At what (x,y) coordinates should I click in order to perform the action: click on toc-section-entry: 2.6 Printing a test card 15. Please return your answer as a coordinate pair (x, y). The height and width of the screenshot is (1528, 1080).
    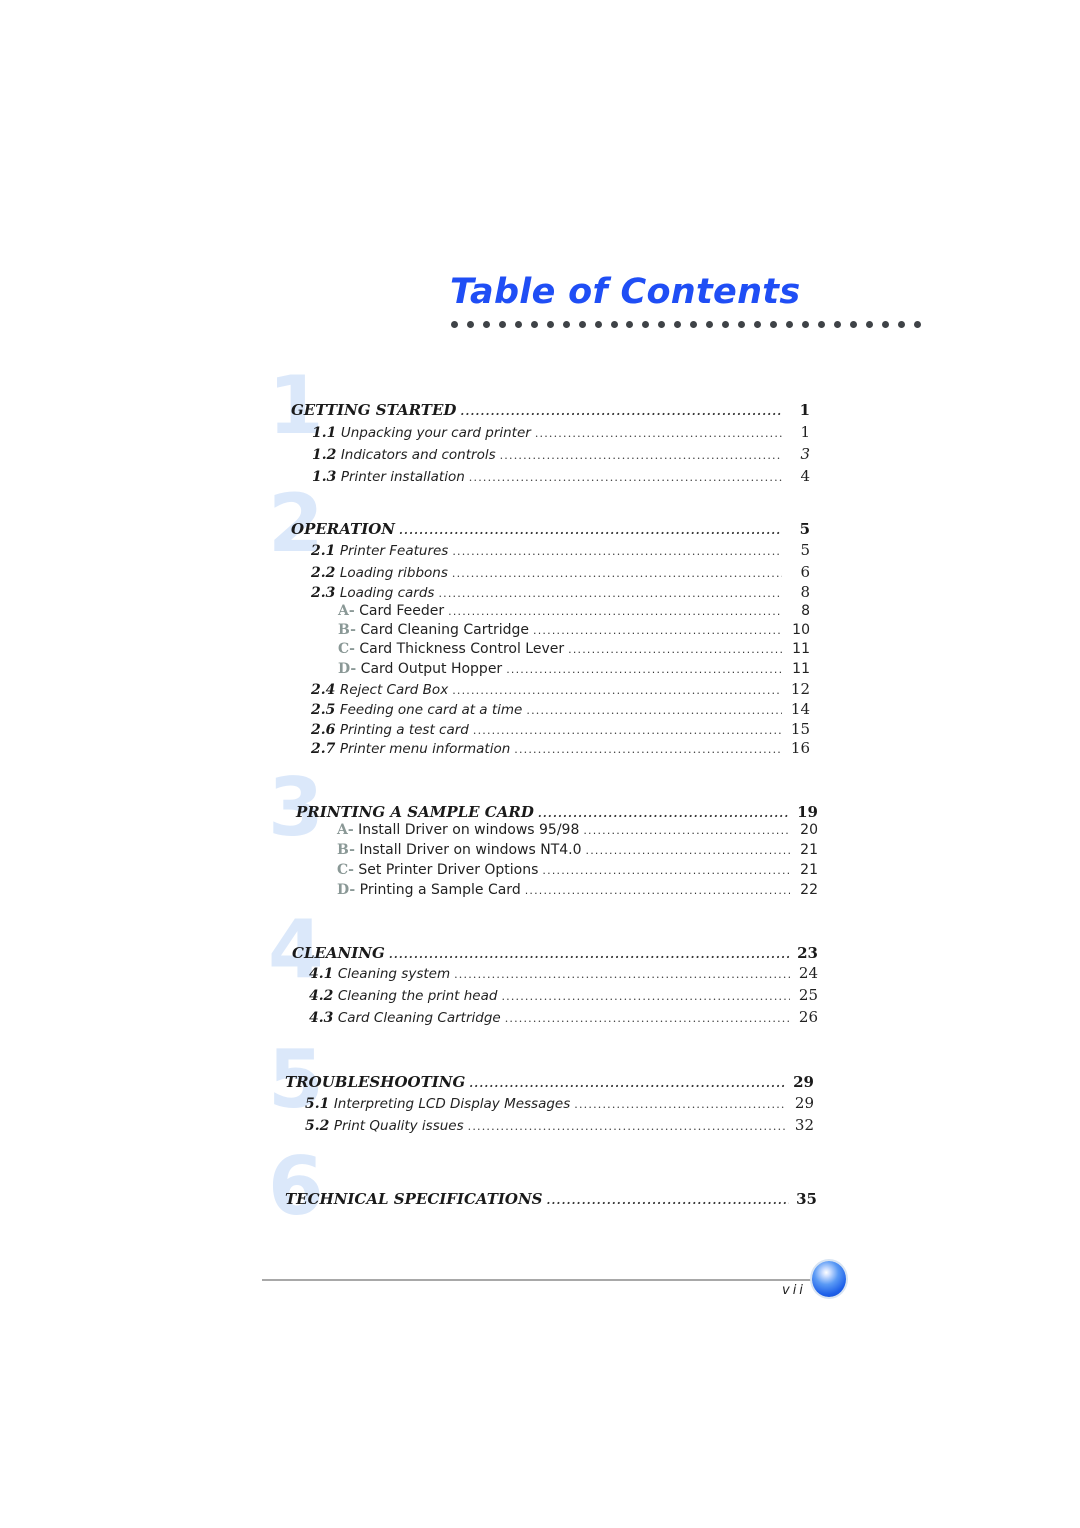
    Looking at the image, I should click on (560, 730).